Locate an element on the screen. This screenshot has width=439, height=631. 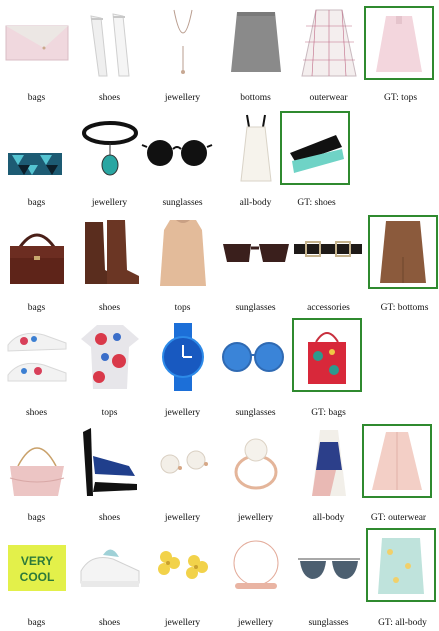
round-sunglasses-image is located at coordinates (180, 147).